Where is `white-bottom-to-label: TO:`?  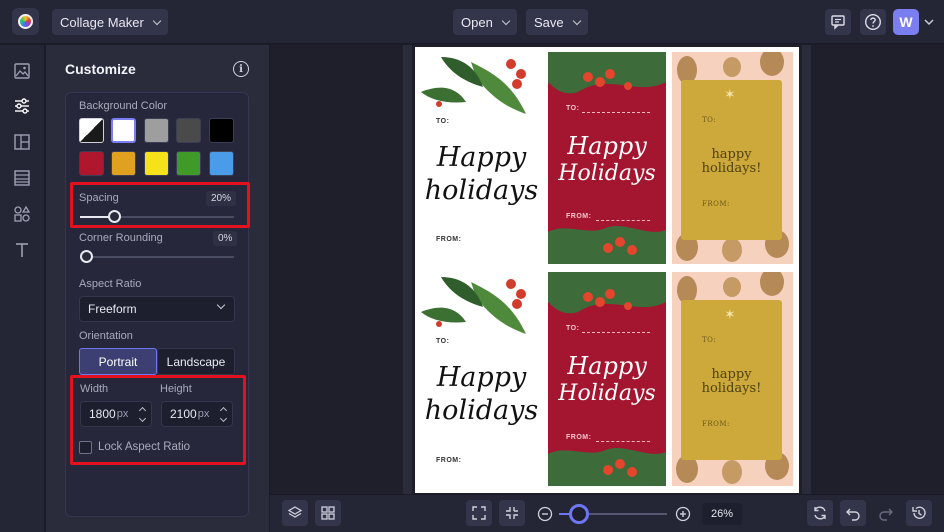 white-bottom-to-label: TO: is located at coordinates (443, 341).